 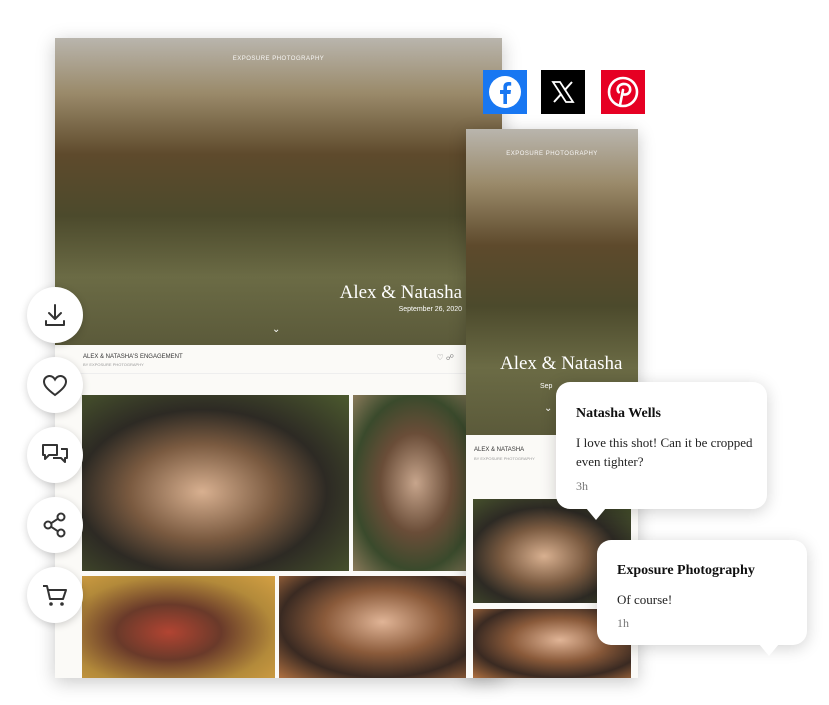 What do you see at coordinates (430, 309) in the screenshot?
I see `hero-date: September 26, 2020` at bounding box center [430, 309].